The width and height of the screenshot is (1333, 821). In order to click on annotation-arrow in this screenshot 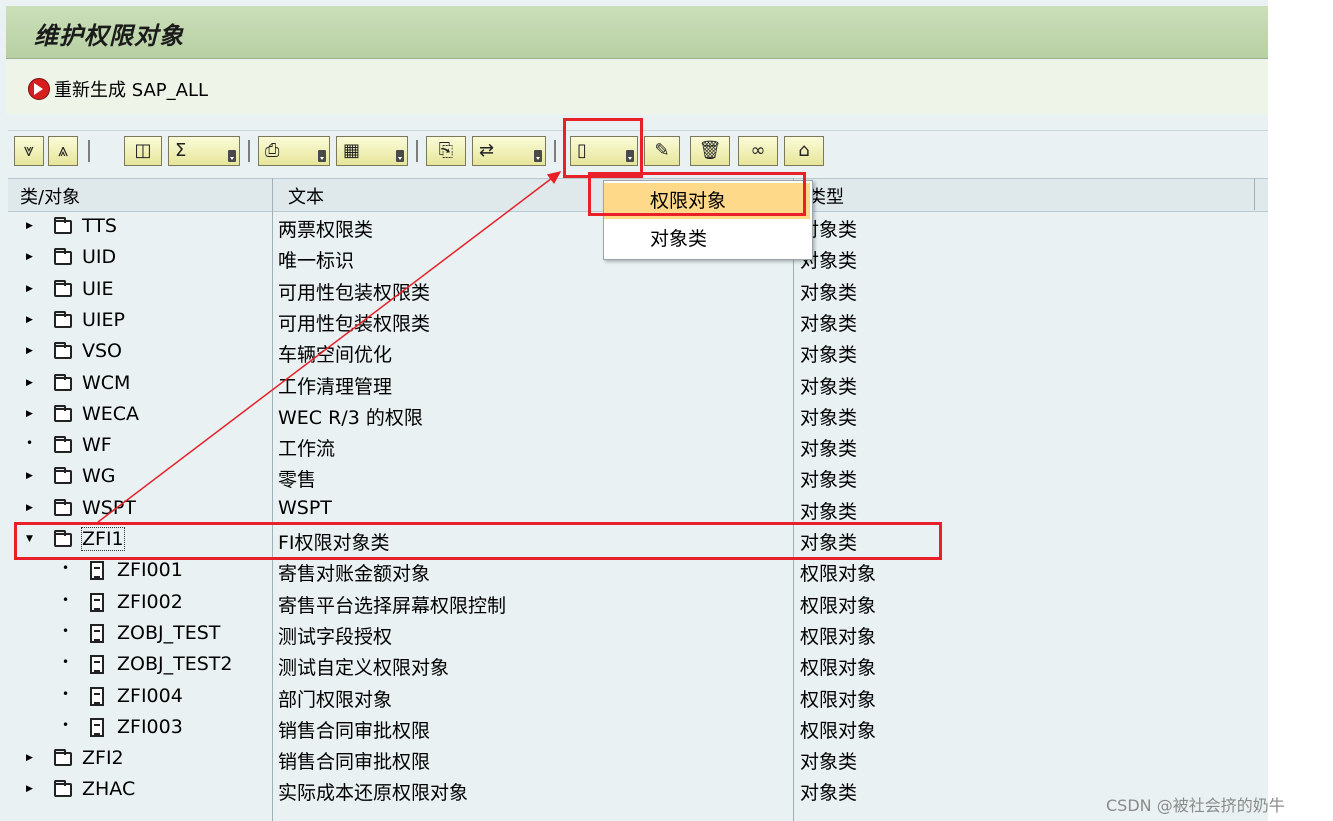, I will do `click(329, 347)`.